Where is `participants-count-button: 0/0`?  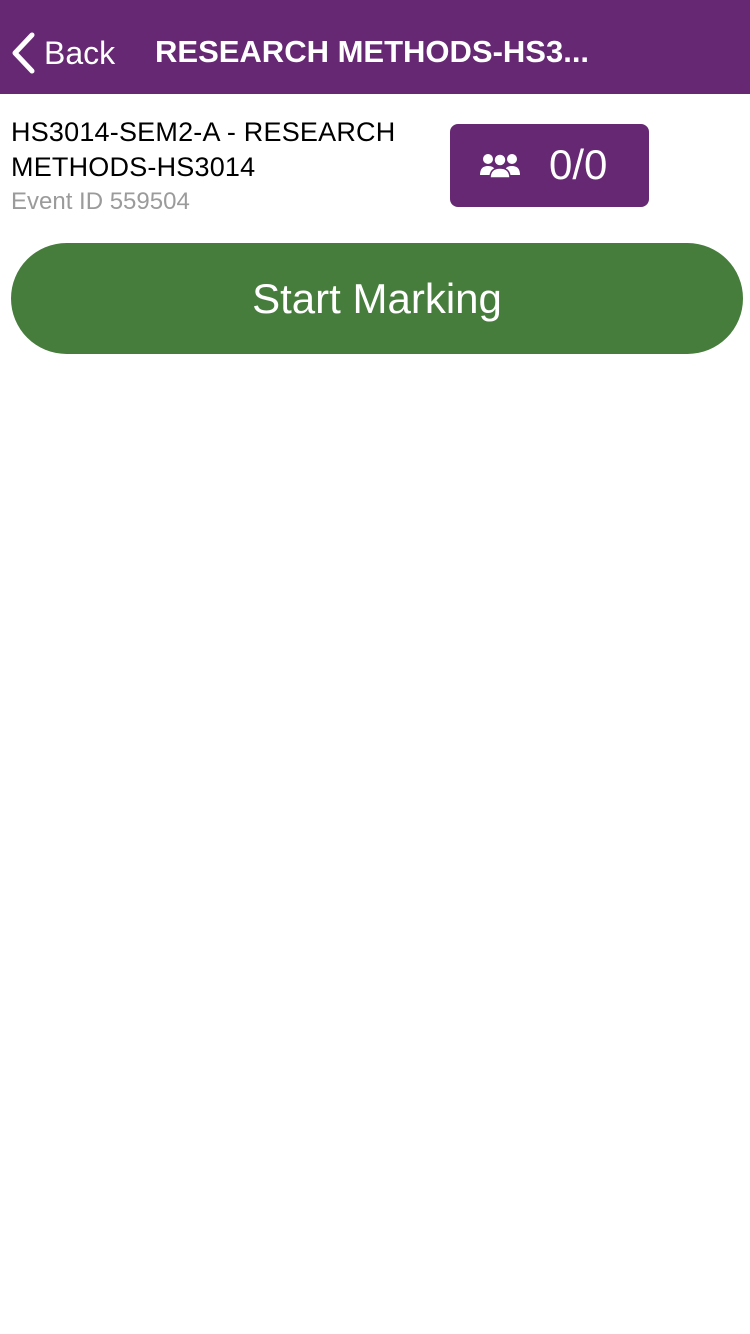 participants-count-button: 0/0 is located at coordinates (549, 165).